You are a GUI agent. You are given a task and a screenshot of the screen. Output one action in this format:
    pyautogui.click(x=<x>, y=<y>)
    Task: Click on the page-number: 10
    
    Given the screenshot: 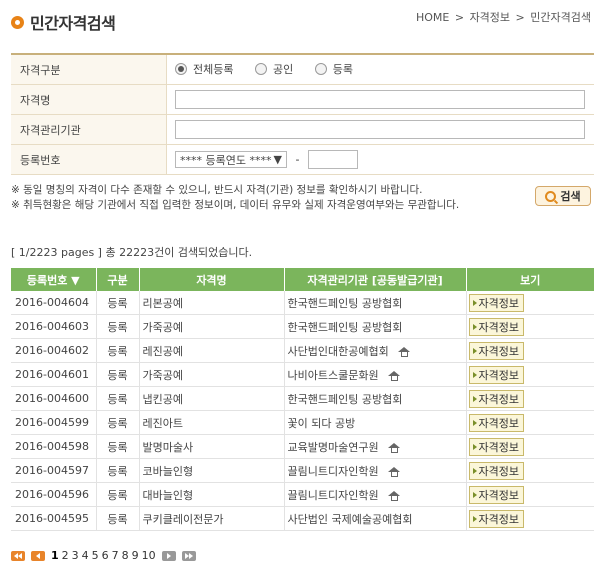 What is the action you would take?
    pyautogui.click(x=149, y=555)
    